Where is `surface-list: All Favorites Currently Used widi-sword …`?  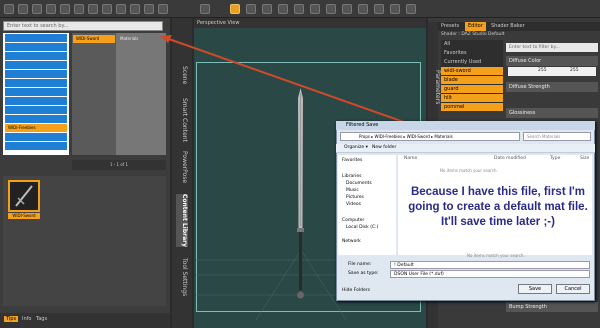
surface-list: All Favorites Currently Used widi-sword … is located at coordinates (472, 75).